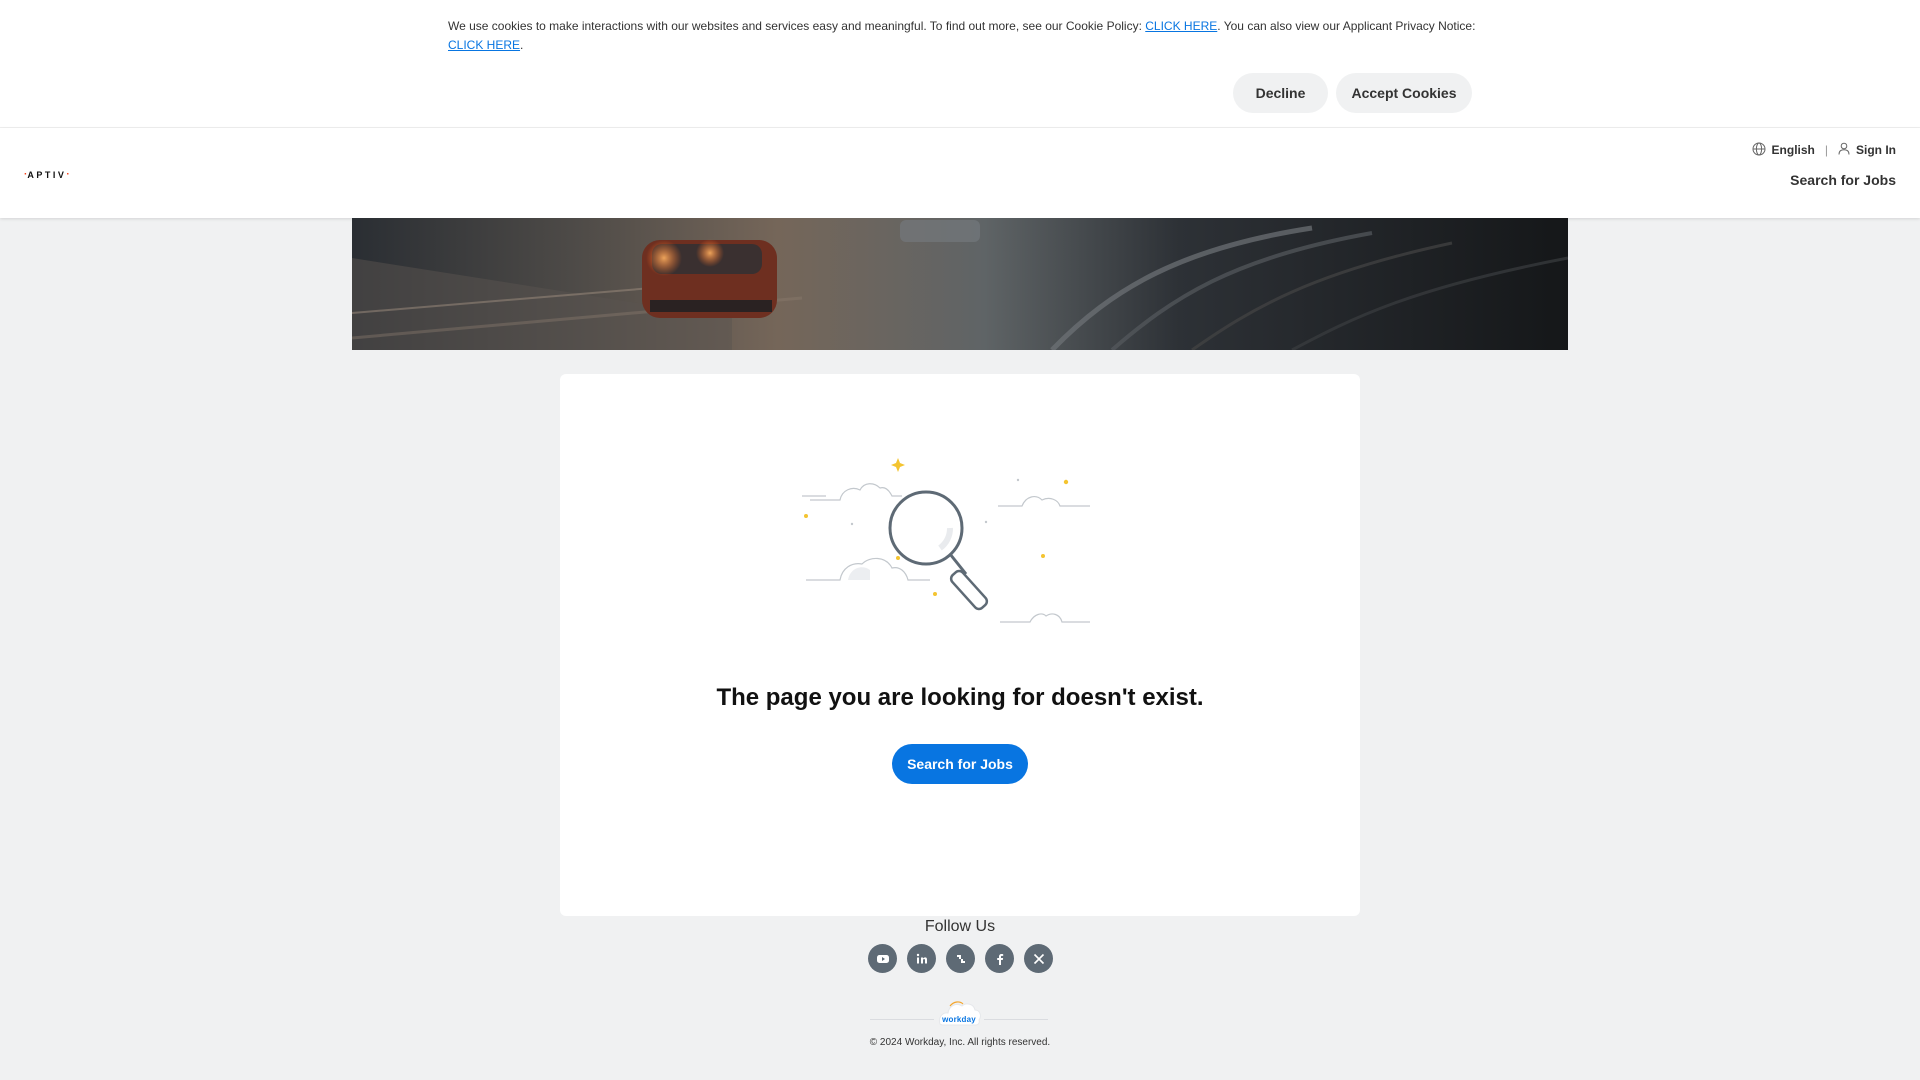  Describe the element at coordinates (47, 174) in the screenshot. I see `aptiv-logo: · APTIV ·` at that location.